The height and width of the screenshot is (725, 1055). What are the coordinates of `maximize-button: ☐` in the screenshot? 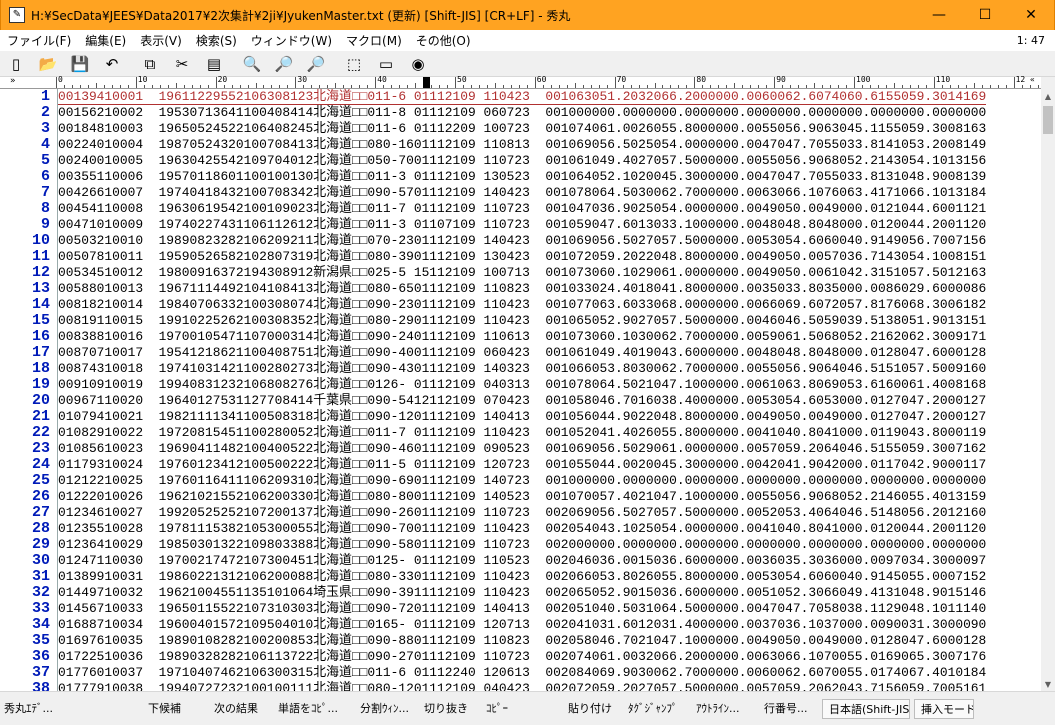 It's located at (985, 15).